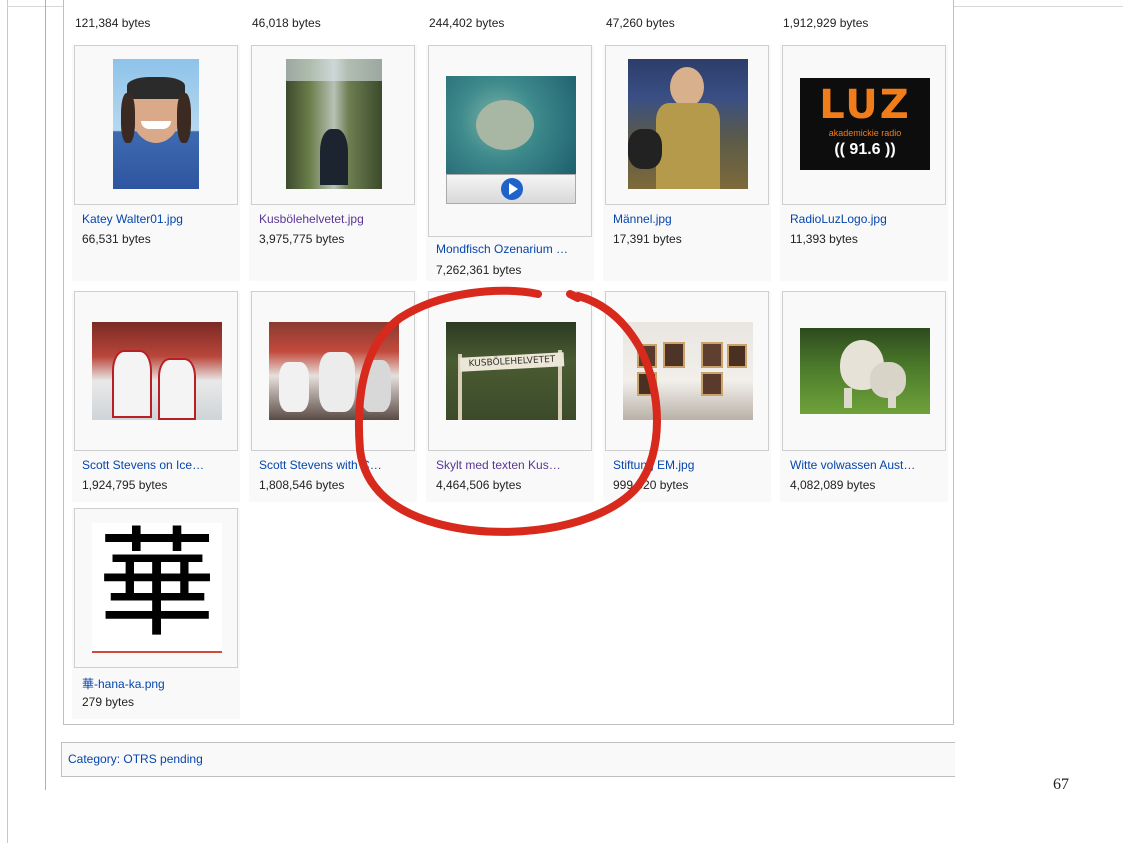 This screenshot has height=843, width=1123. I want to click on file-size: 1,924,795 bytes, so click(125, 485).